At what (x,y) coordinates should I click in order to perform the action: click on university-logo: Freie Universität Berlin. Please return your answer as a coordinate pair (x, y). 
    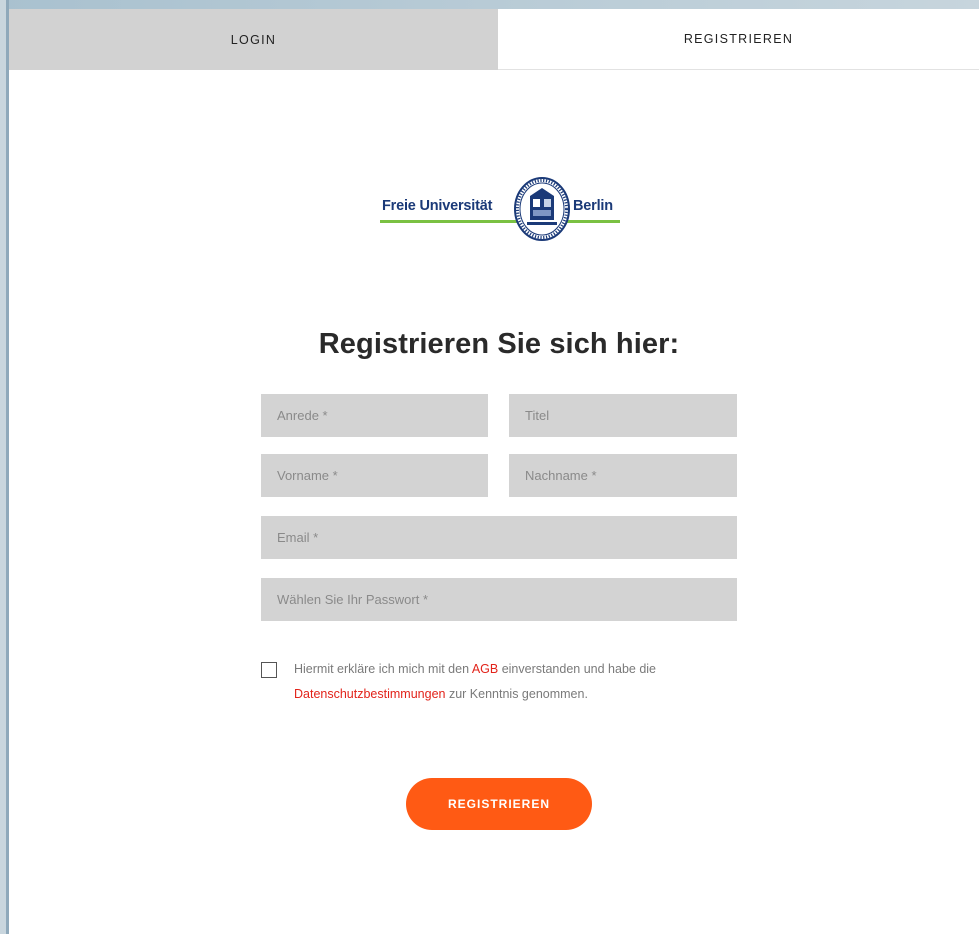
    Looking at the image, I should click on (500, 210).